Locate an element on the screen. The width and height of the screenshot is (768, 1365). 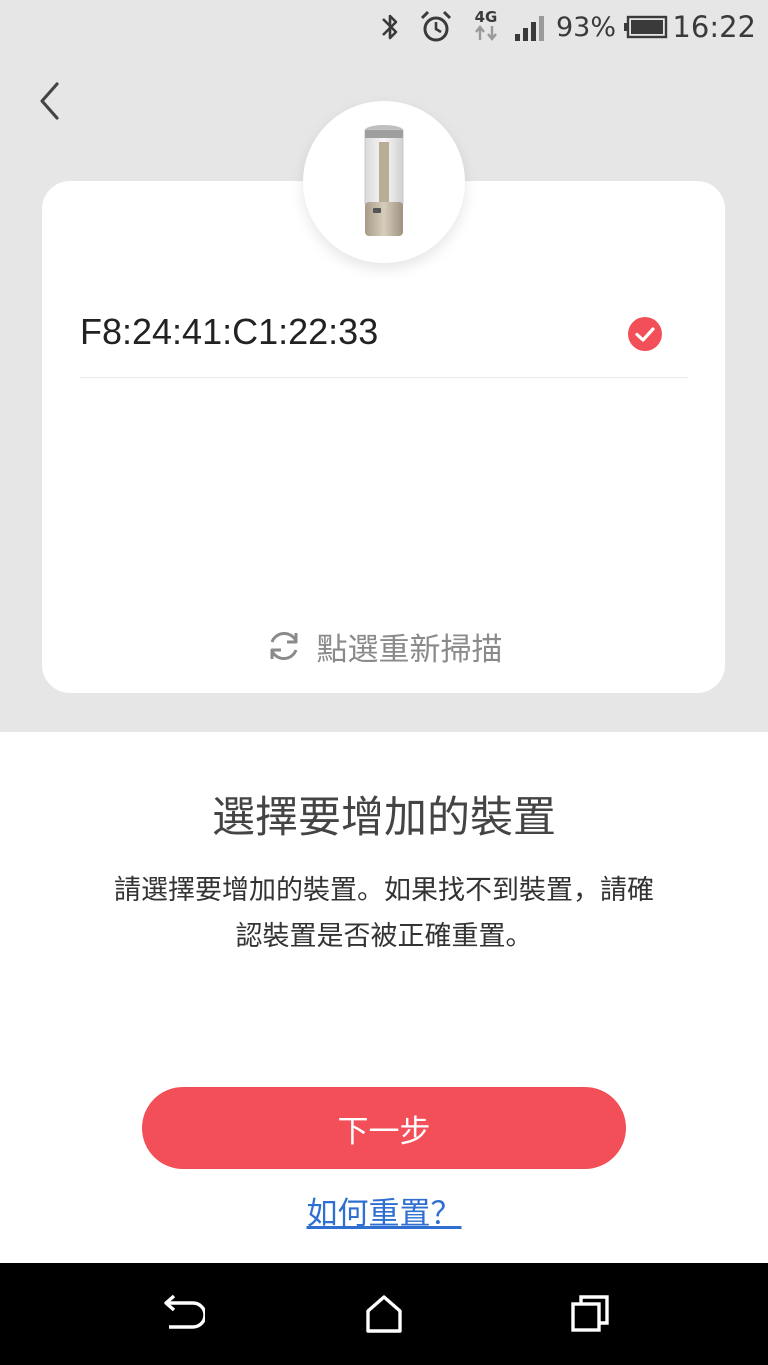
system-nav-bar is located at coordinates (384, 1314).